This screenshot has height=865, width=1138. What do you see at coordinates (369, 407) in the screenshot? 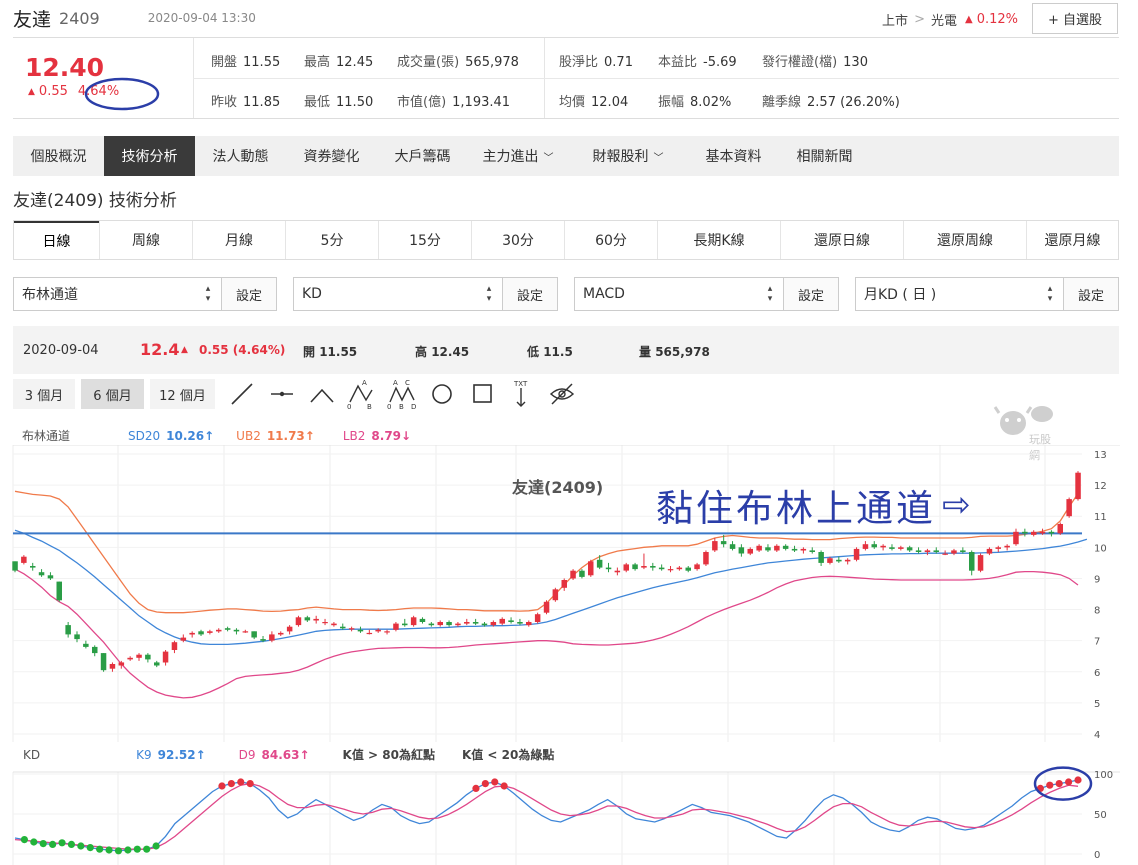
I see `svg-text: B` at bounding box center [369, 407].